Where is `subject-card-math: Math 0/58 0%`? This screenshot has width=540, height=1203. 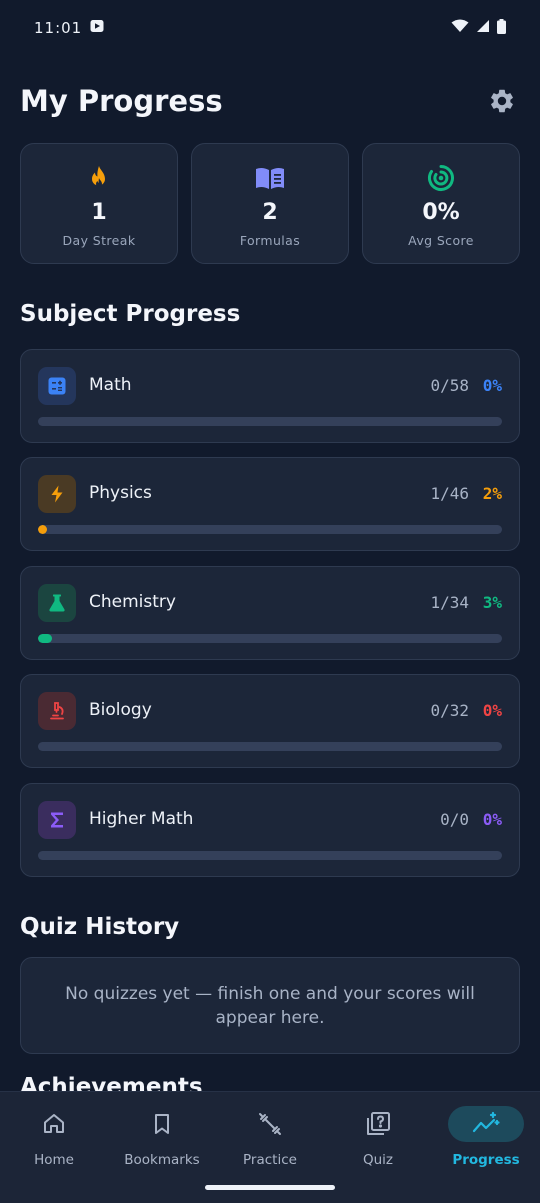
subject-card-math: Math 0/58 0% is located at coordinates (270, 396).